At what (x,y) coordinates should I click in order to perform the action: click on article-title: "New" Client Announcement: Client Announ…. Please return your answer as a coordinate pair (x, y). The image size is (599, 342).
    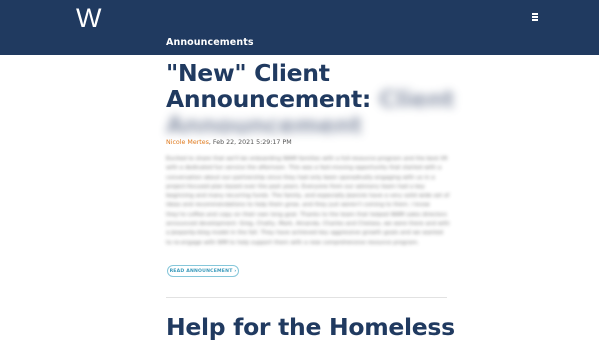
    Looking at the image, I should click on (316, 99).